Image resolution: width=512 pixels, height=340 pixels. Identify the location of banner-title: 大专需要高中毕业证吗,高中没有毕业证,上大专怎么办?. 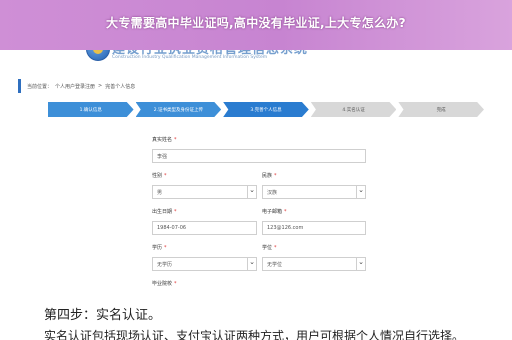
(256, 23).